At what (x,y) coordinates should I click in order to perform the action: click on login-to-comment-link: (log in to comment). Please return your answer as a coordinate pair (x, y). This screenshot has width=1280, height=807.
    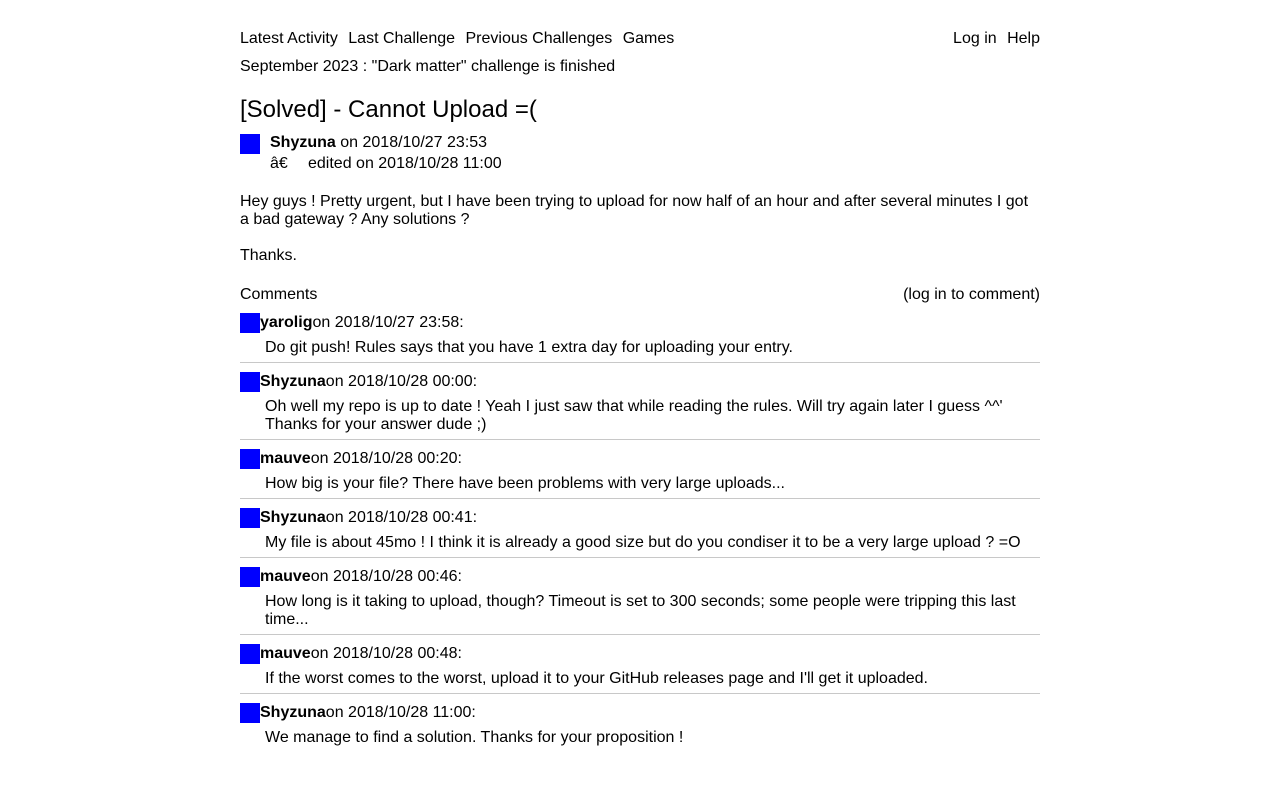
    Looking at the image, I should click on (971, 294).